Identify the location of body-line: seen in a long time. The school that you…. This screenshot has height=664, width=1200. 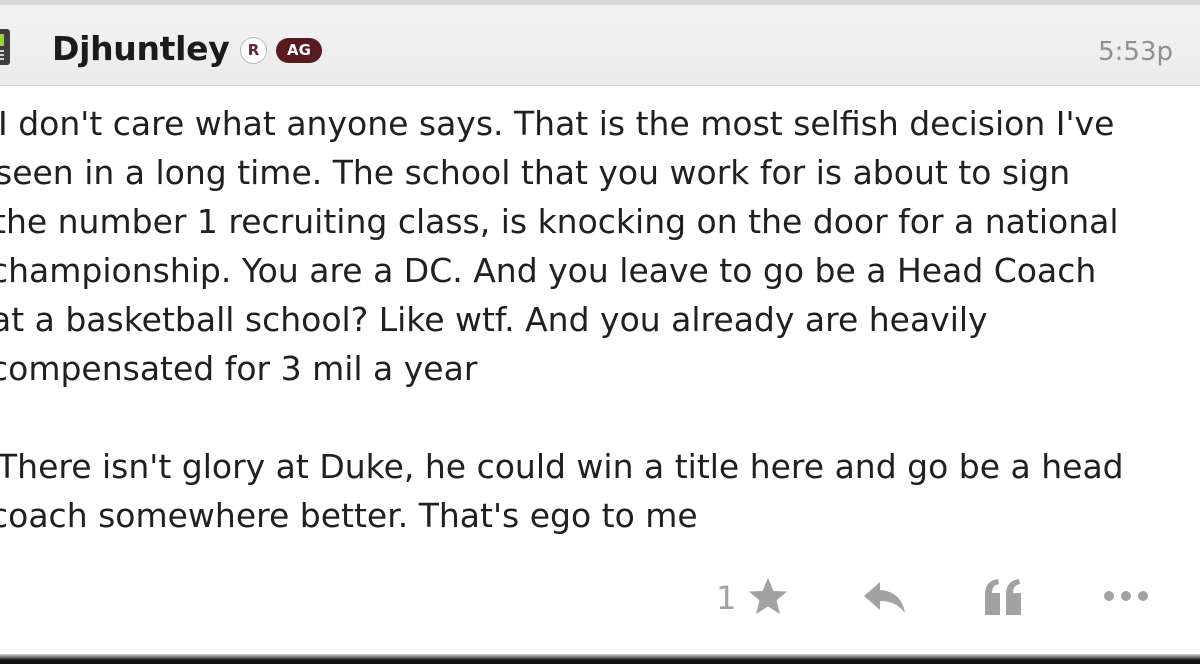
(535, 172).